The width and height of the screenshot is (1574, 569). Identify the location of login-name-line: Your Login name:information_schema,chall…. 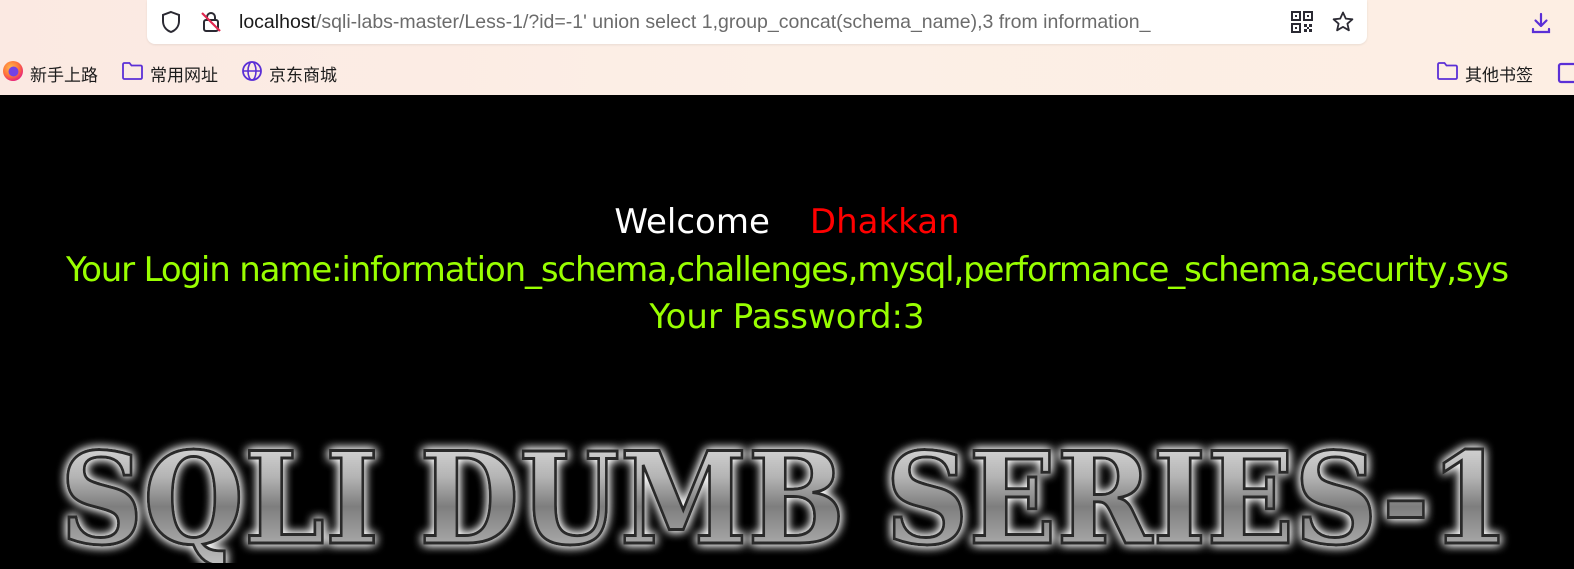
(787, 270).